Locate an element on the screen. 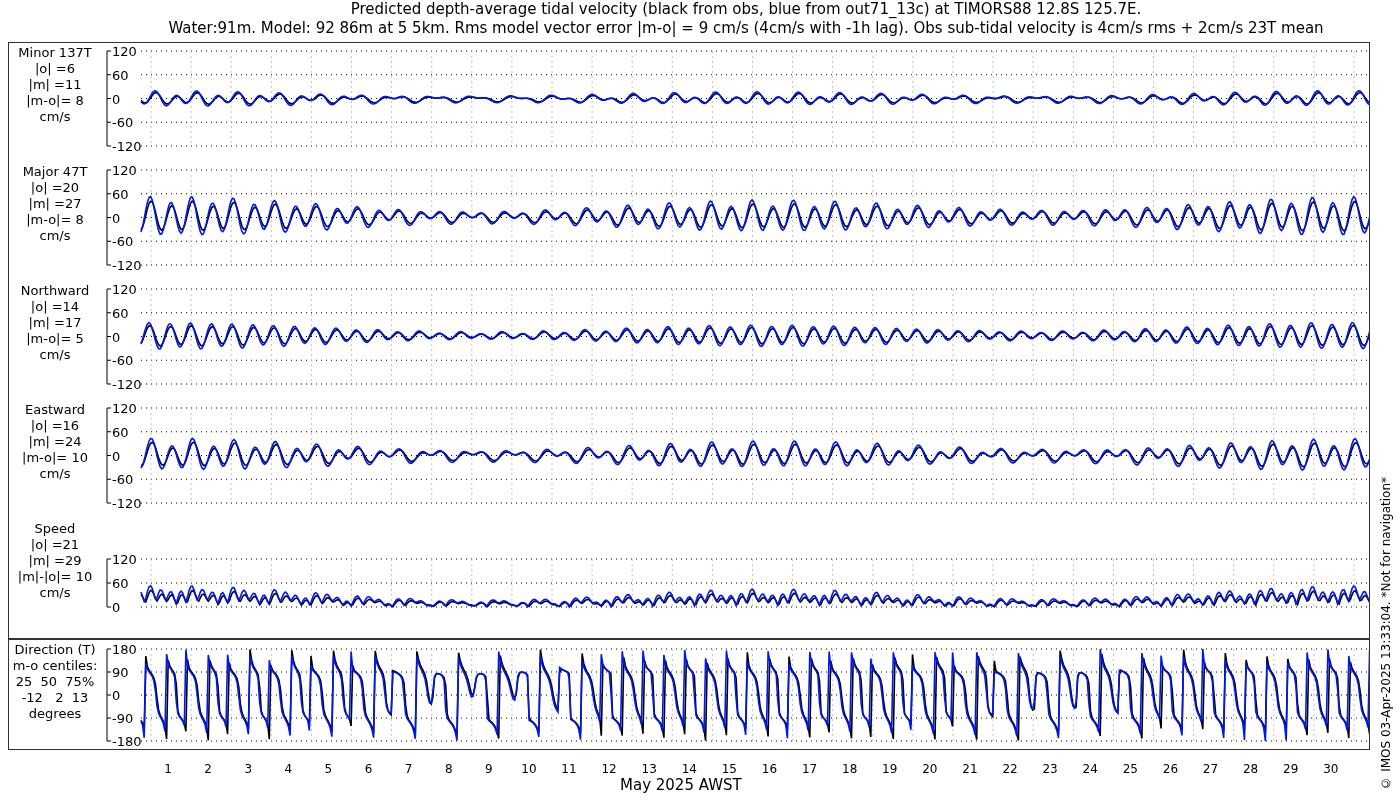 The height and width of the screenshot is (800, 1400). chart-subtitle: Water:91m. Model: 92 86m at 5 5km. Rms model vector error |m-o| = 9 cm/s (4cm/s with -1h lag). Obs sub-tidal velocity is 4cm/s rms + 2cm/s 23T mean is located at coordinates (746, 28).